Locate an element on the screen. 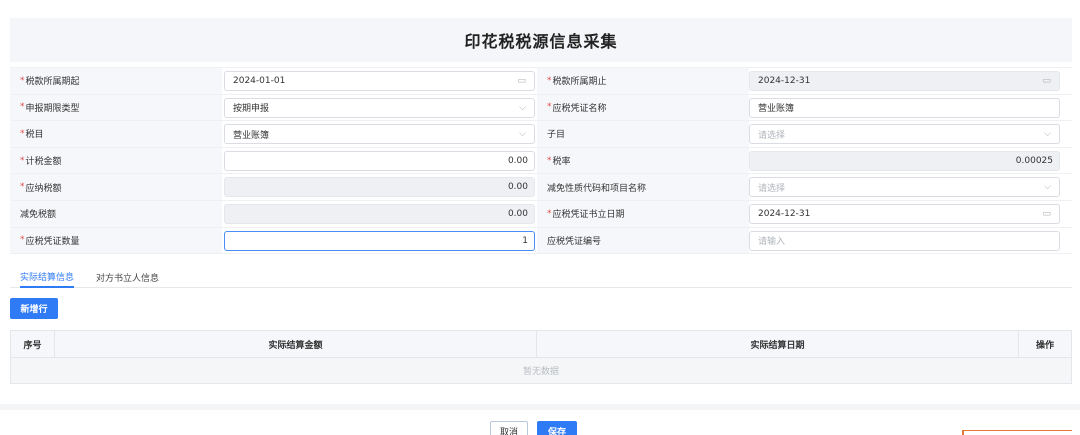 This screenshot has height=435, width=1080. period-end-date-picker: 2024-12-31 ▭ is located at coordinates (904, 81).